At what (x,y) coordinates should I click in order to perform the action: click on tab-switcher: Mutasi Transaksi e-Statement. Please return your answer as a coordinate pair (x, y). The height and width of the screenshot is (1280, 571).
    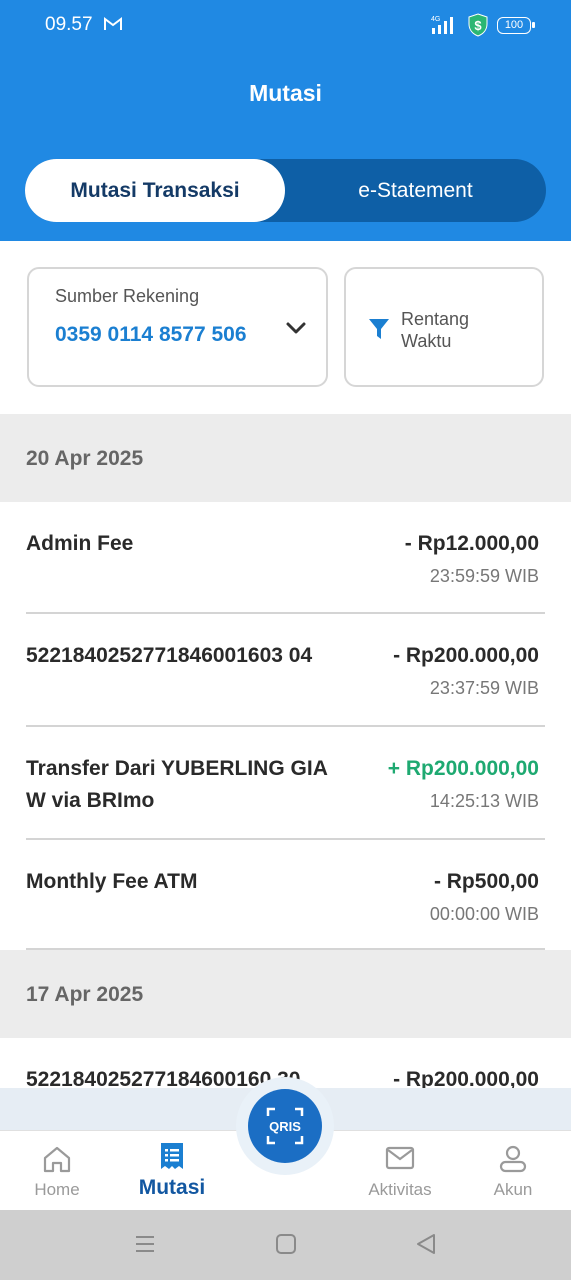
    Looking at the image, I should click on (285, 190).